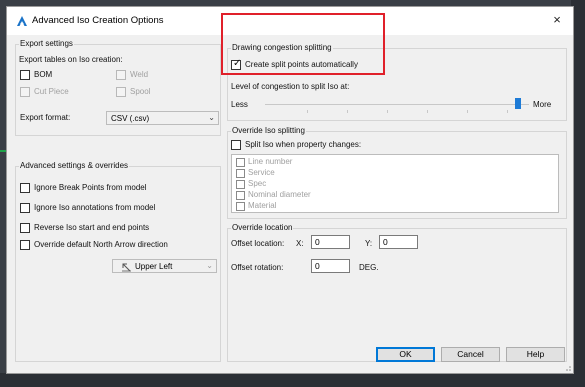 The image size is (585, 387). Describe the element at coordinates (25, 75) in the screenshot. I see `bom-checkbox` at that location.